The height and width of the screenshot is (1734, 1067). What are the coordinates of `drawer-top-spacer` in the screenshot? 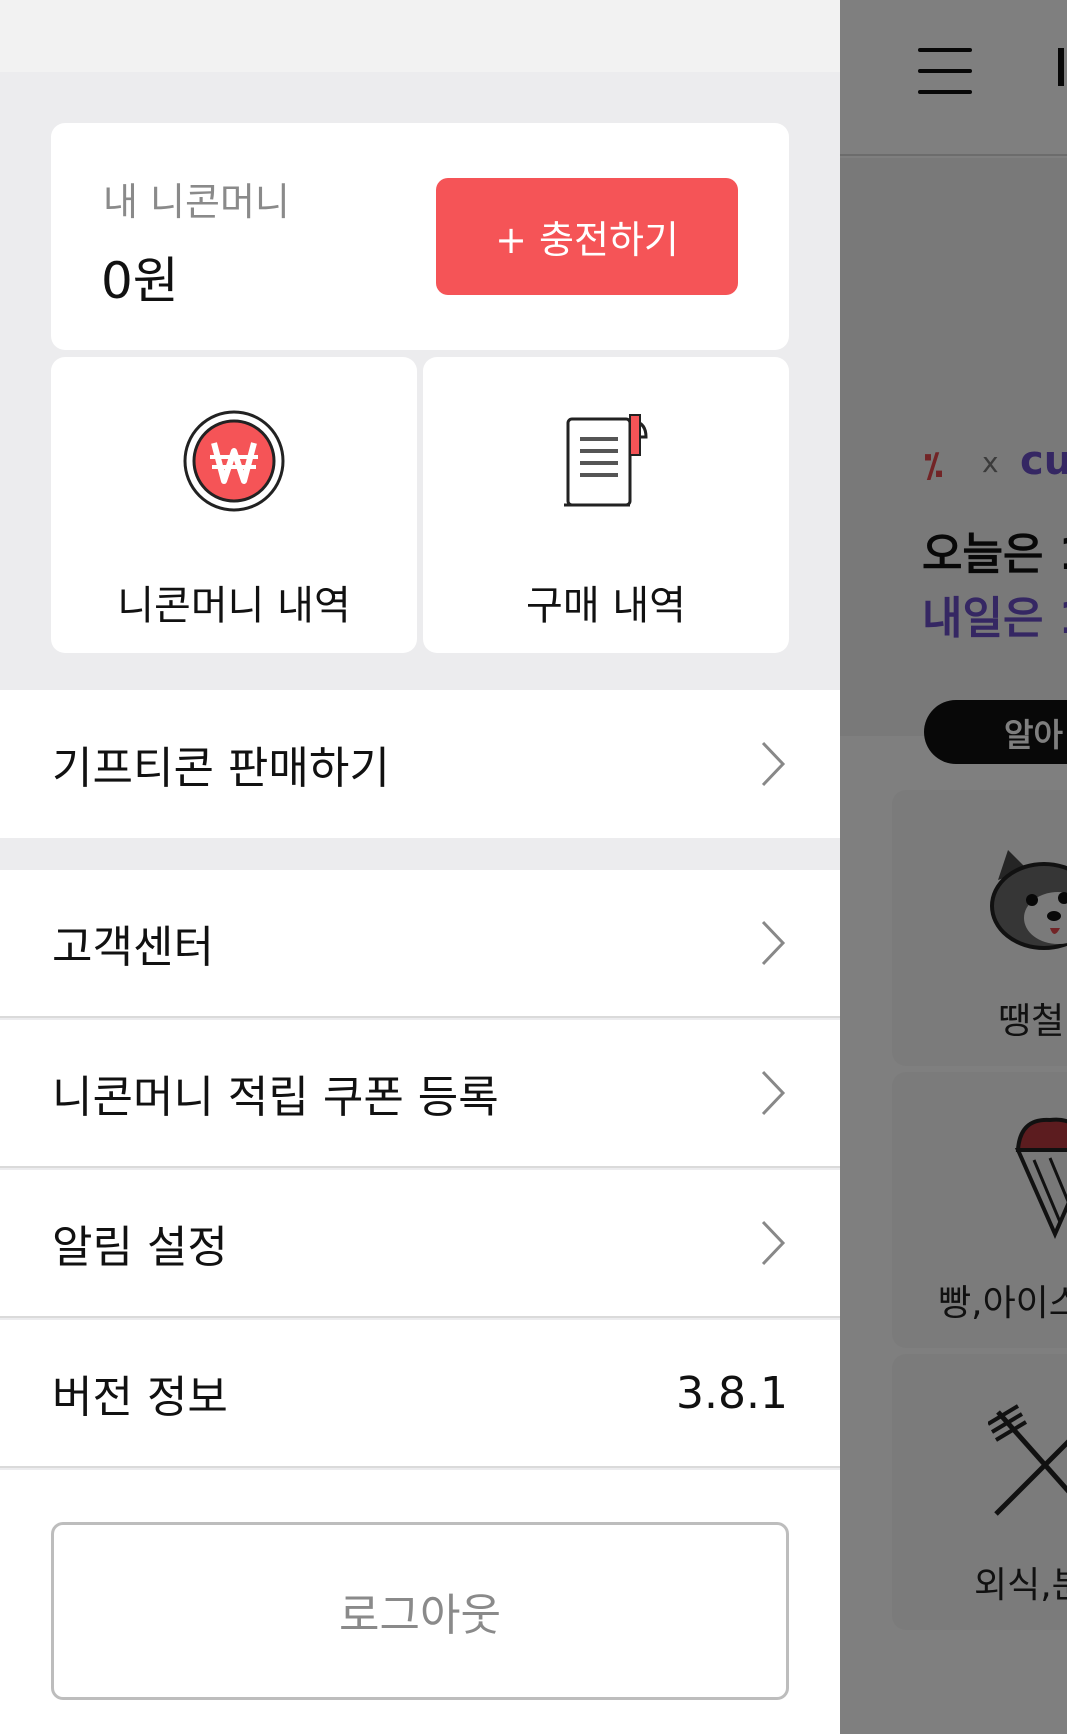 It's located at (420, 36).